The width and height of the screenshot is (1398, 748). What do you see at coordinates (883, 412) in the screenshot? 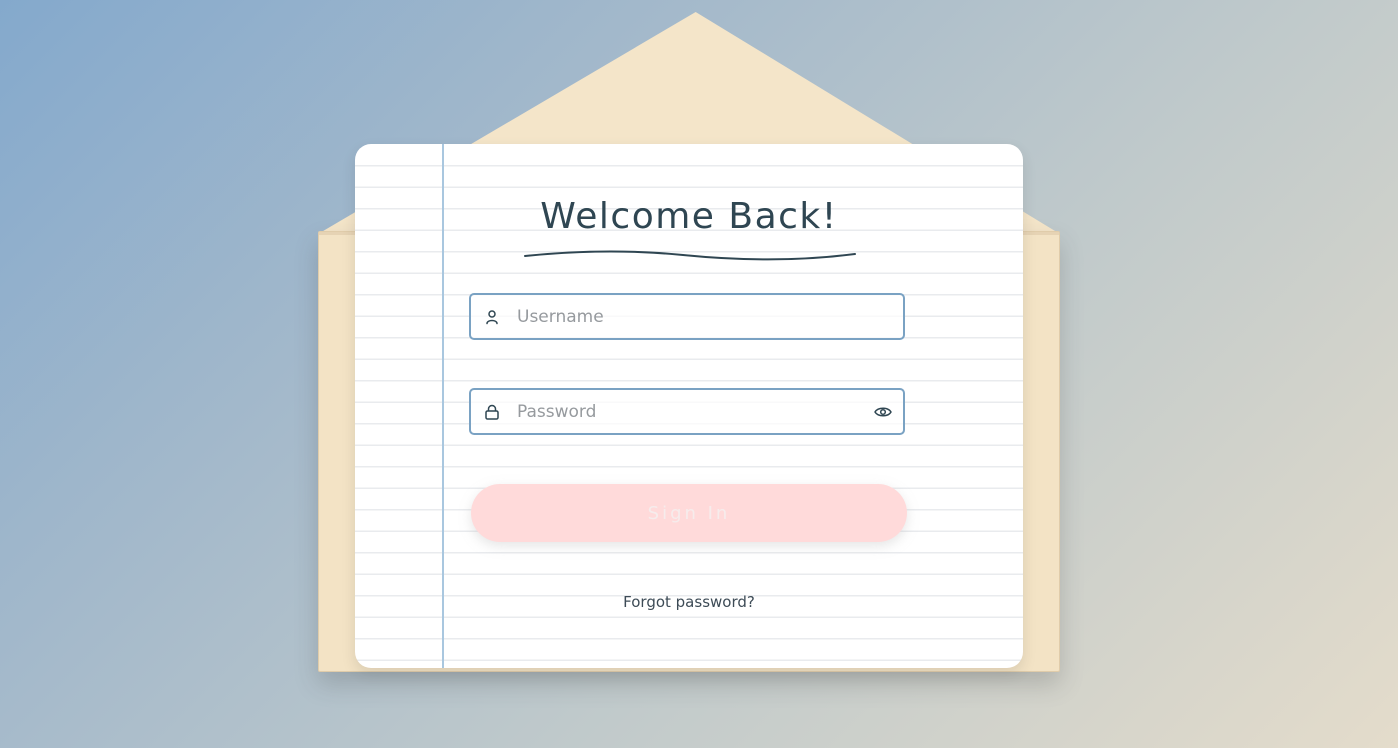
I see `eye-icon` at bounding box center [883, 412].